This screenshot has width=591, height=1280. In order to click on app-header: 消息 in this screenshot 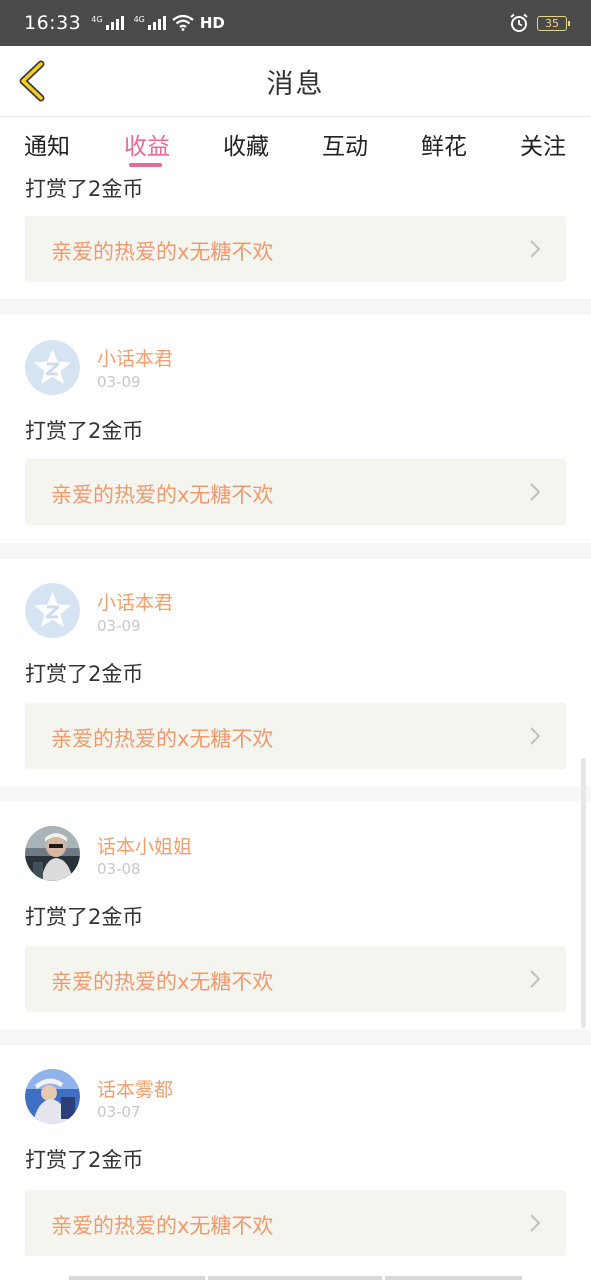, I will do `click(295, 81)`.